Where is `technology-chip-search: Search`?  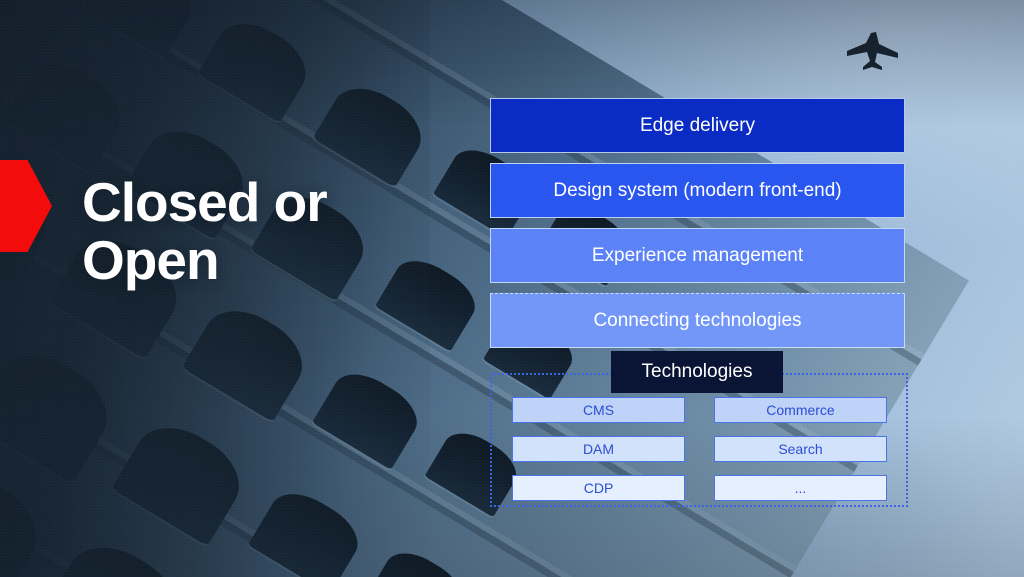
technology-chip-search: Search is located at coordinates (800, 449).